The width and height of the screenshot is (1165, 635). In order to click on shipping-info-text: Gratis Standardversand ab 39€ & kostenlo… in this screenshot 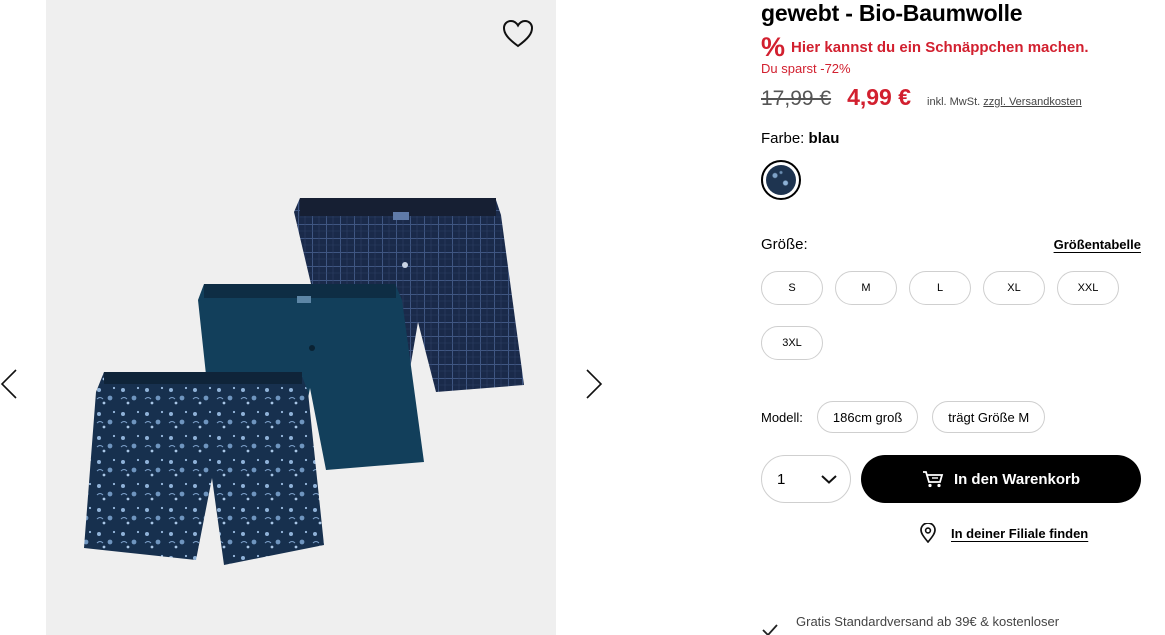, I will do `click(928, 621)`.